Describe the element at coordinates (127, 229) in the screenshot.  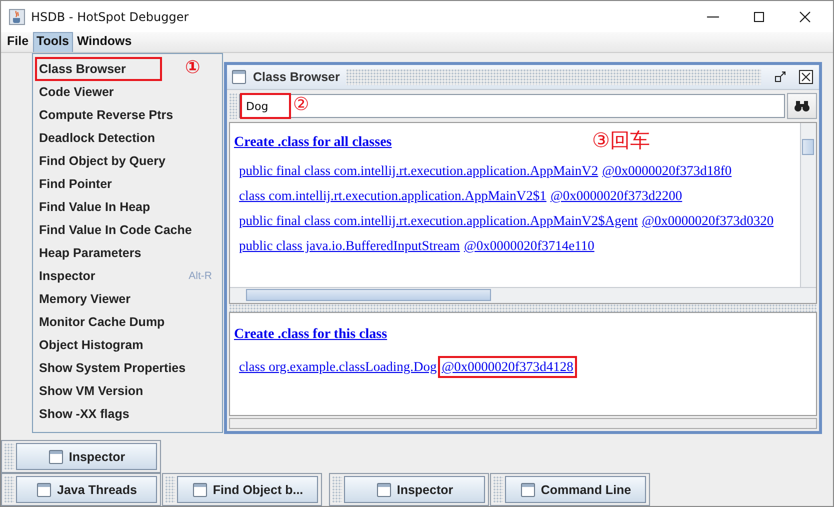
I see `menu-item: Find Value In Code Cache` at that location.